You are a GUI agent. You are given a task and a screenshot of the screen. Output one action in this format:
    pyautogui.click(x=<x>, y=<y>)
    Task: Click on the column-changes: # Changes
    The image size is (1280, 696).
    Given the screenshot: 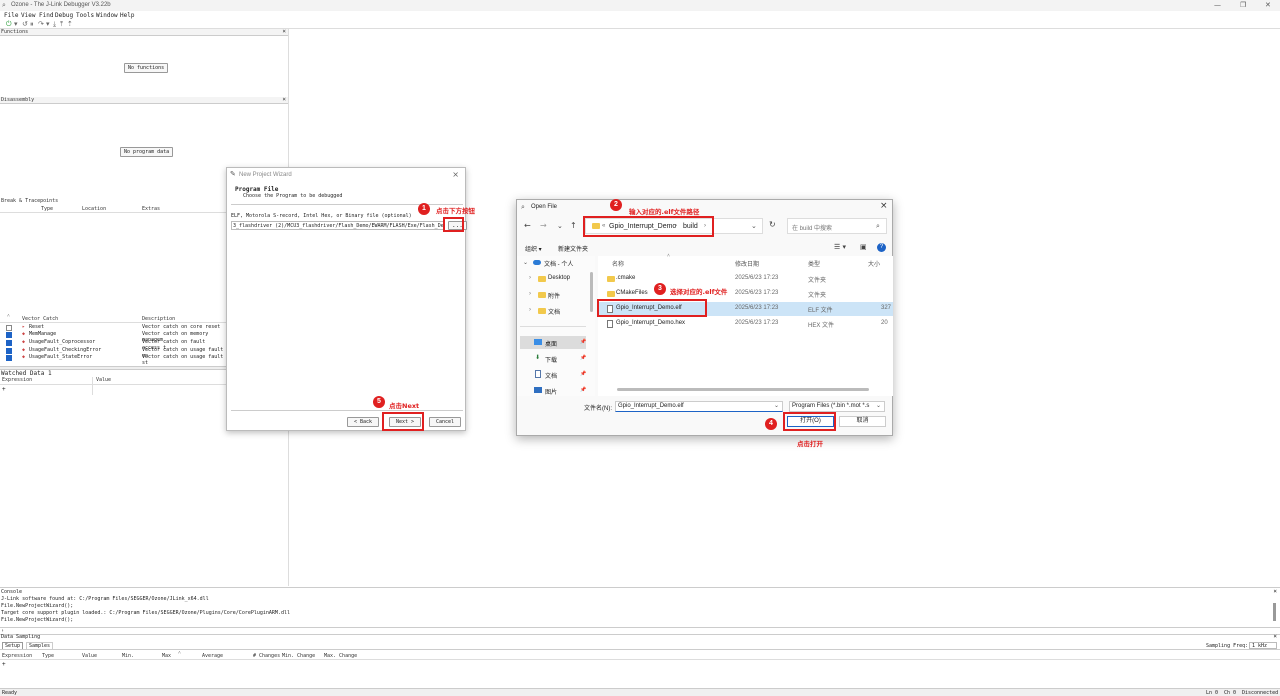 What is the action you would take?
    pyautogui.click(x=266, y=656)
    